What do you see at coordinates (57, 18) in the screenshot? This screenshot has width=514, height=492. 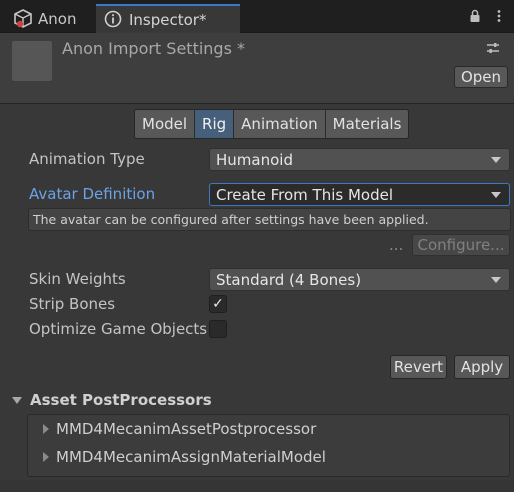 I see `tab-anon-label: Anon` at bounding box center [57, 18].